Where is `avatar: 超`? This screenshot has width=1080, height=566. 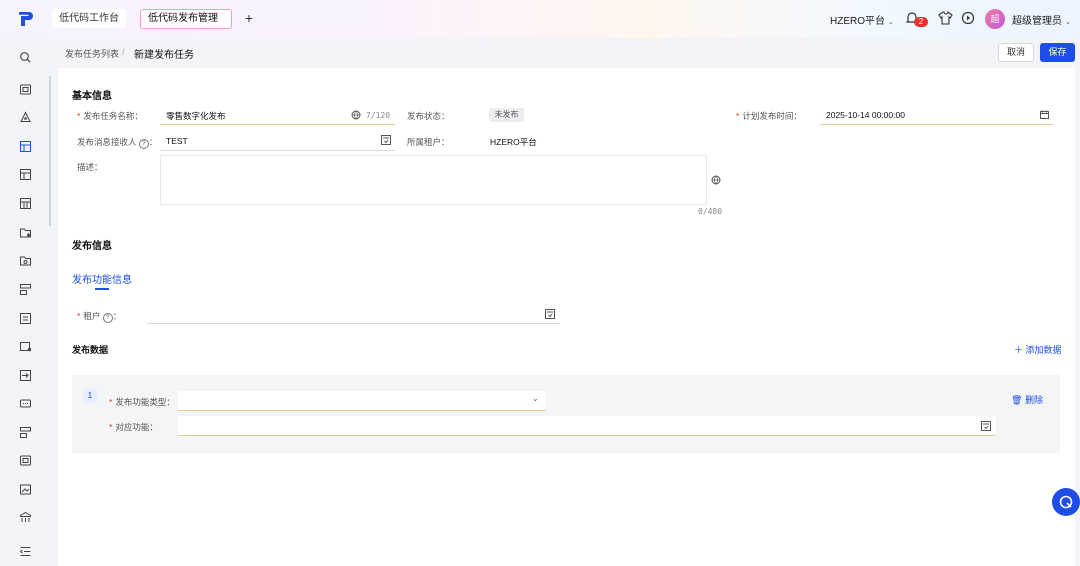
avatar: 超 is located at coordinates (995, 19).